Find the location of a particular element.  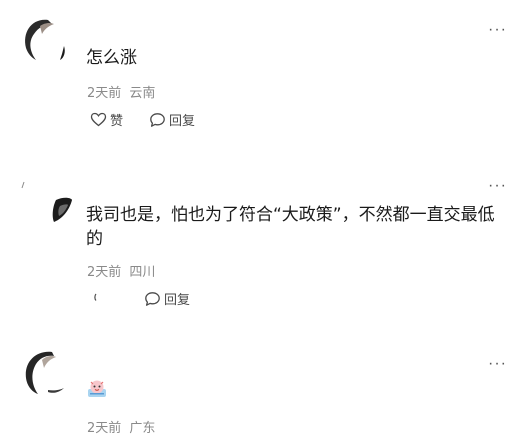

comment-text: 我司也是，怕也为了符合“大政策”，不然都一直交最低的 is located at coordinates (290, 227).